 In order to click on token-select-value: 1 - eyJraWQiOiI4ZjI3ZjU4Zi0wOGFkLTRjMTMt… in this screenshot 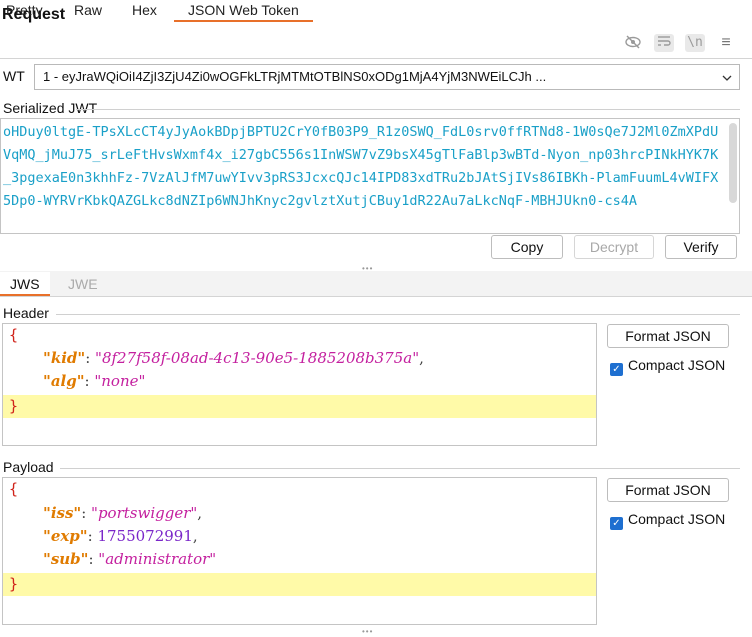, I will do `click(295, 76)`.